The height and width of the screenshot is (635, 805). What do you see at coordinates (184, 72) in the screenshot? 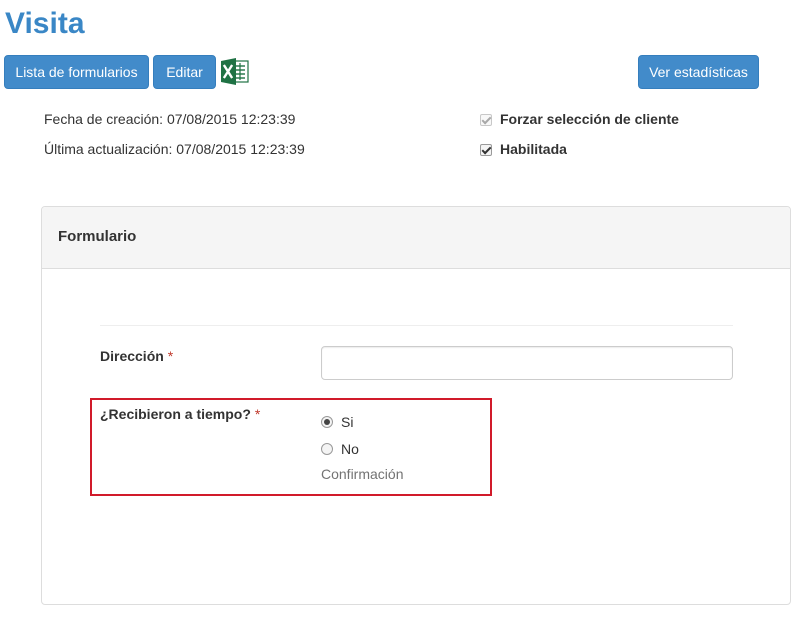
I see `edit-button: Editar` at bounding box center [184, 72].